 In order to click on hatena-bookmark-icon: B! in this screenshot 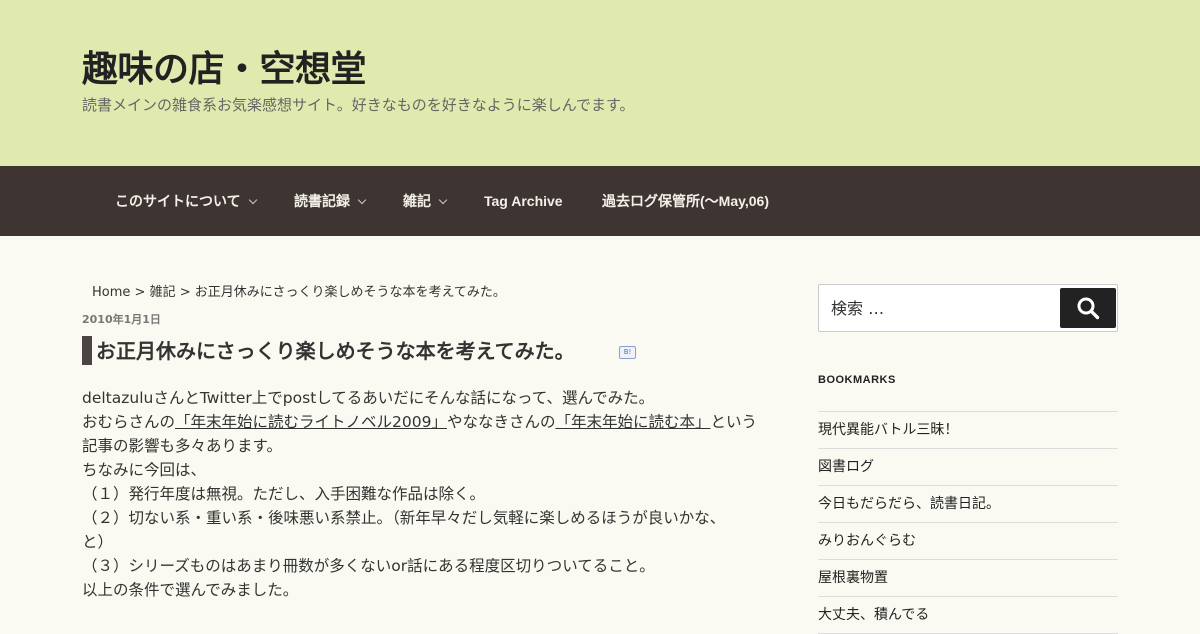, I will do `click(627, 352)`.